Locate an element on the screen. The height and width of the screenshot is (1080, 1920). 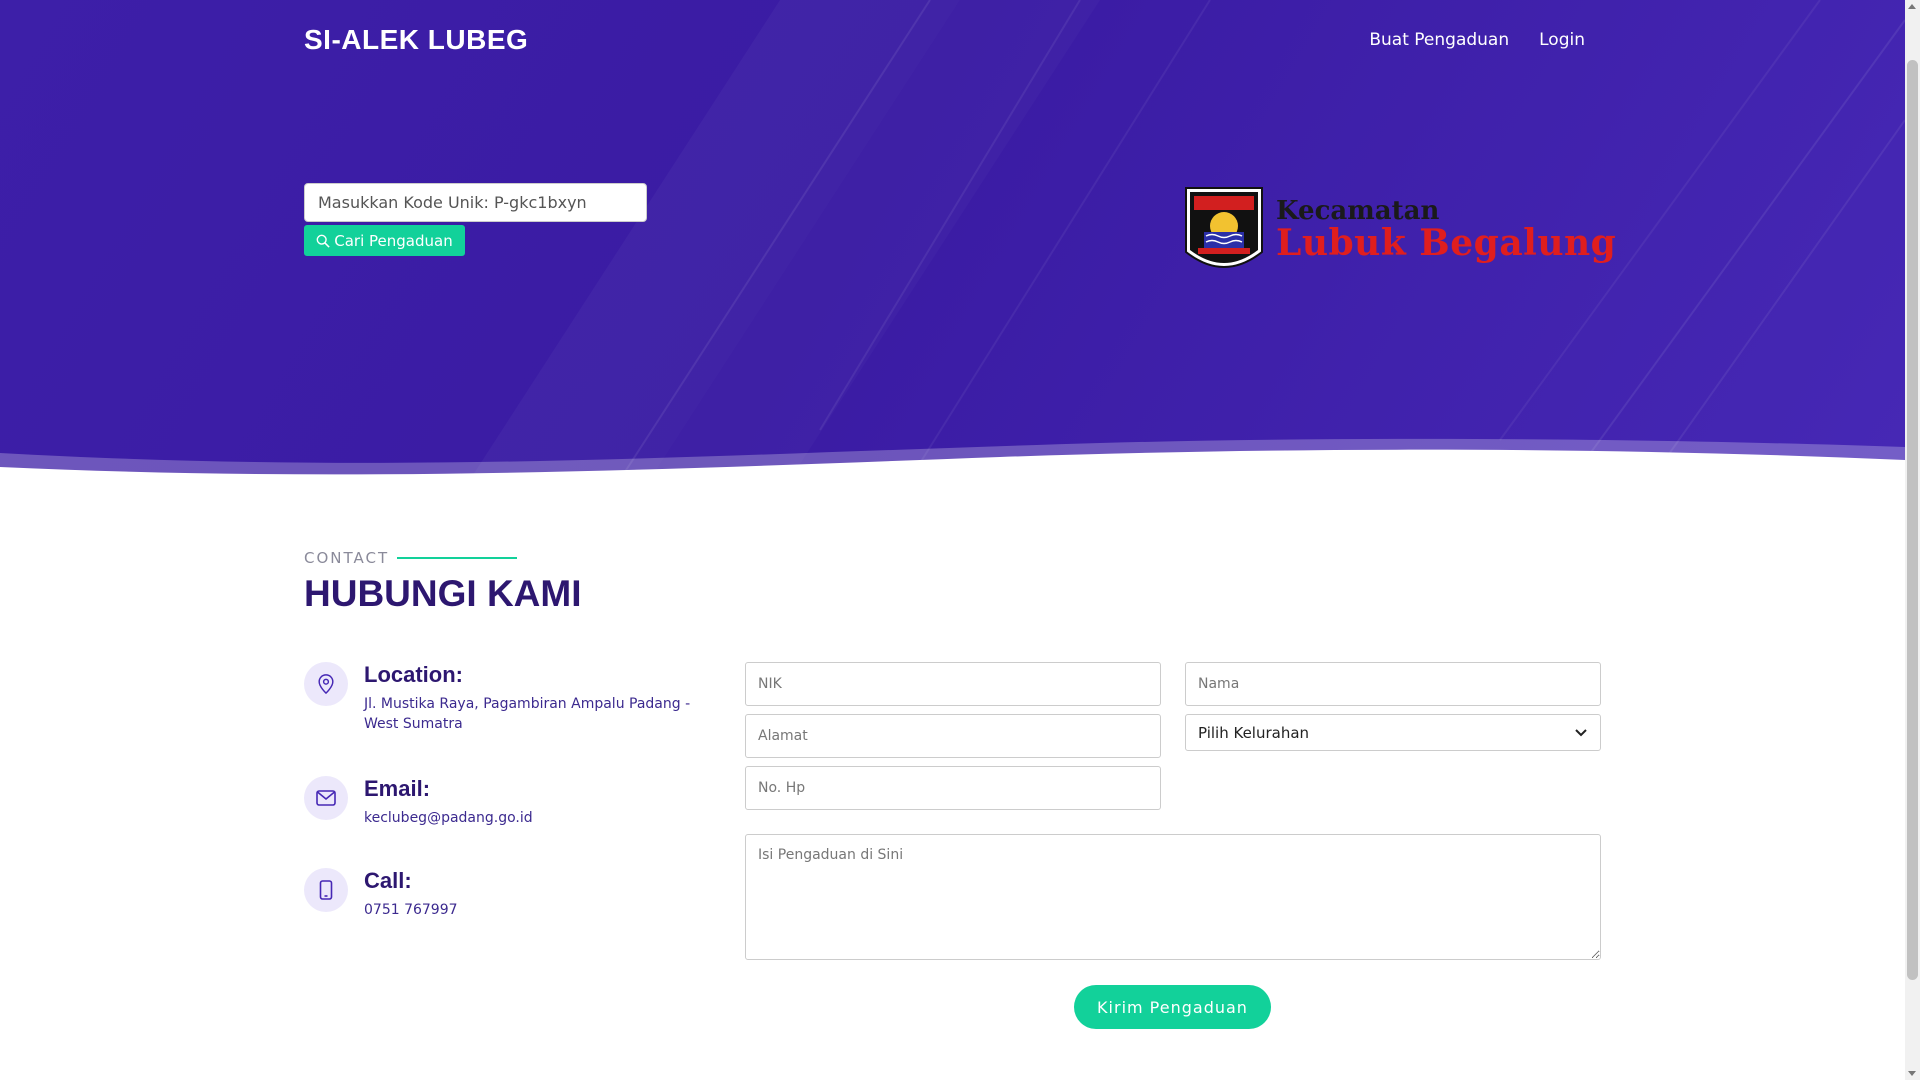
logo-text-lubuk-begalung: Lubuk Begalung is located at coordinates (1446, 243).